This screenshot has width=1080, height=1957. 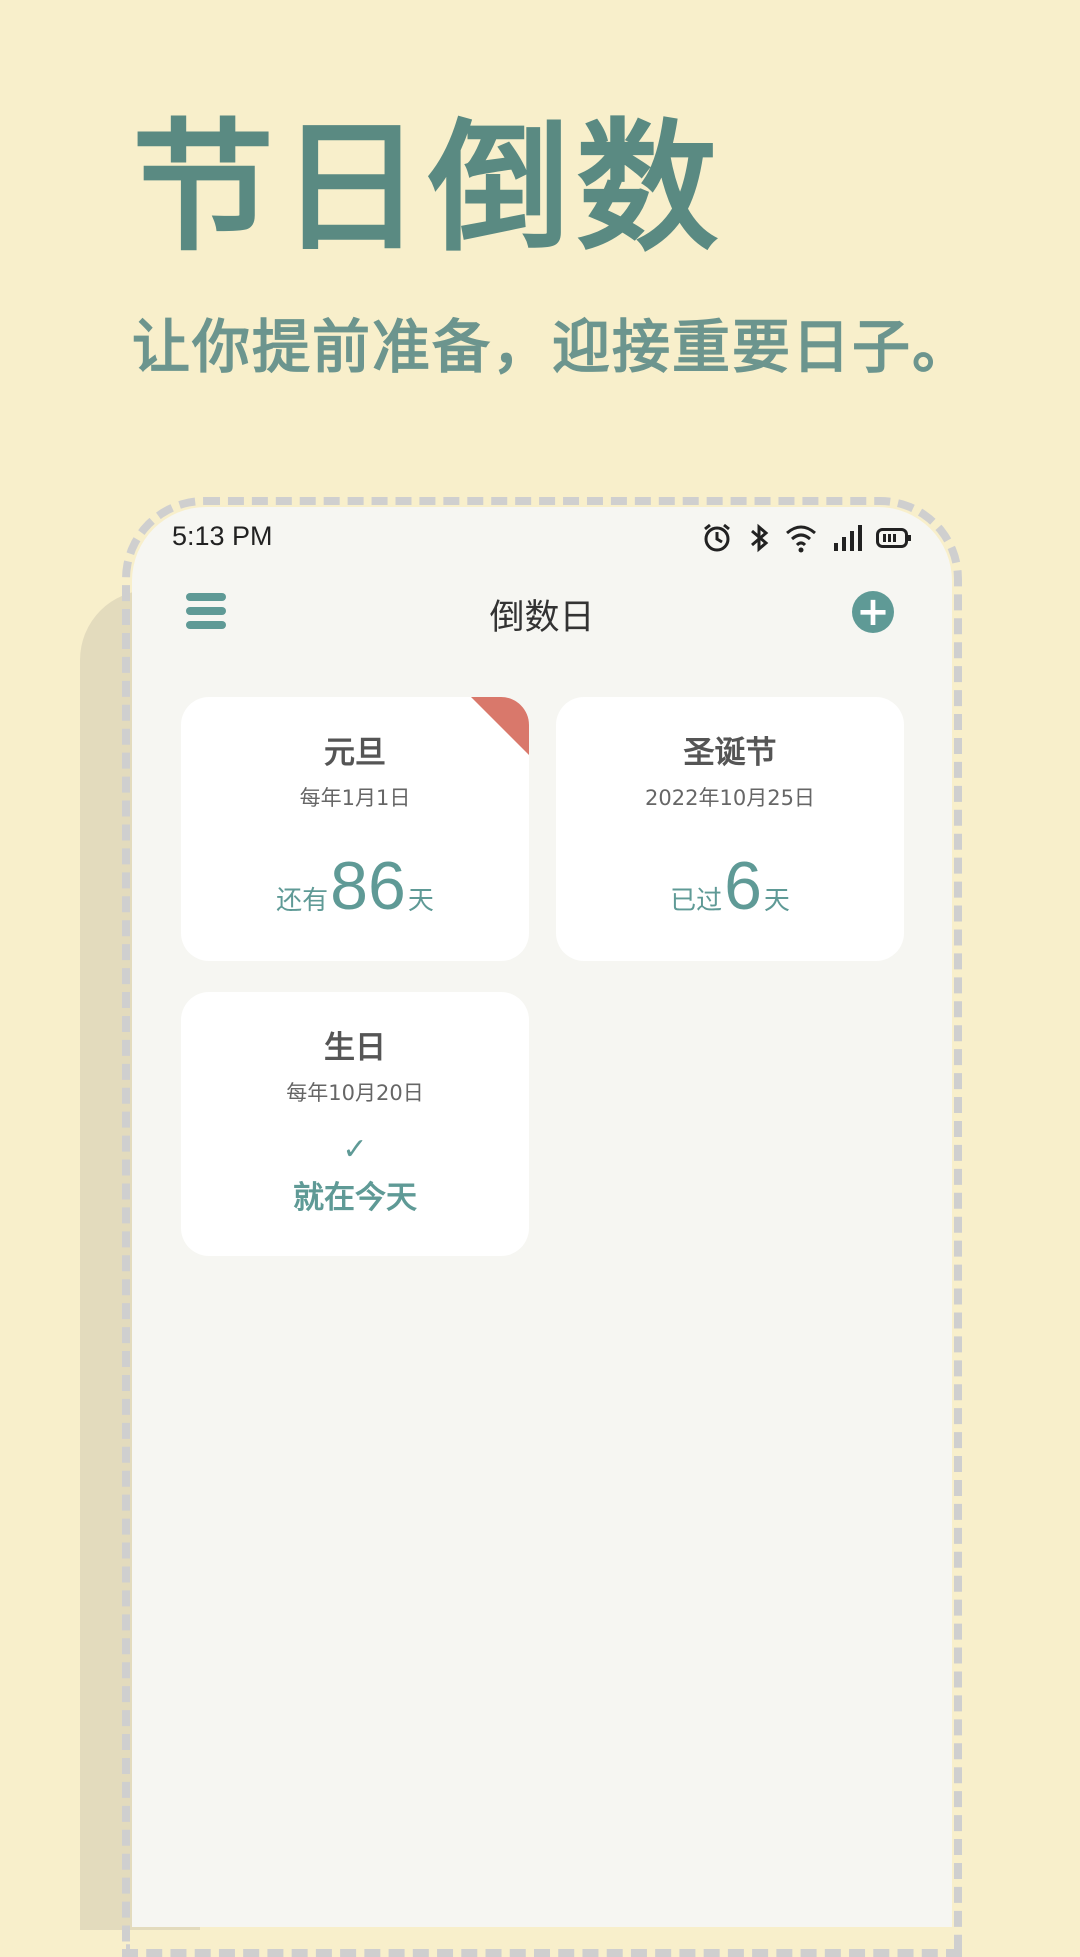 What do you see at coordinates (368, 886) in the screenshot?
I see `countdown-days: 86` at bounding box center [368, 886].